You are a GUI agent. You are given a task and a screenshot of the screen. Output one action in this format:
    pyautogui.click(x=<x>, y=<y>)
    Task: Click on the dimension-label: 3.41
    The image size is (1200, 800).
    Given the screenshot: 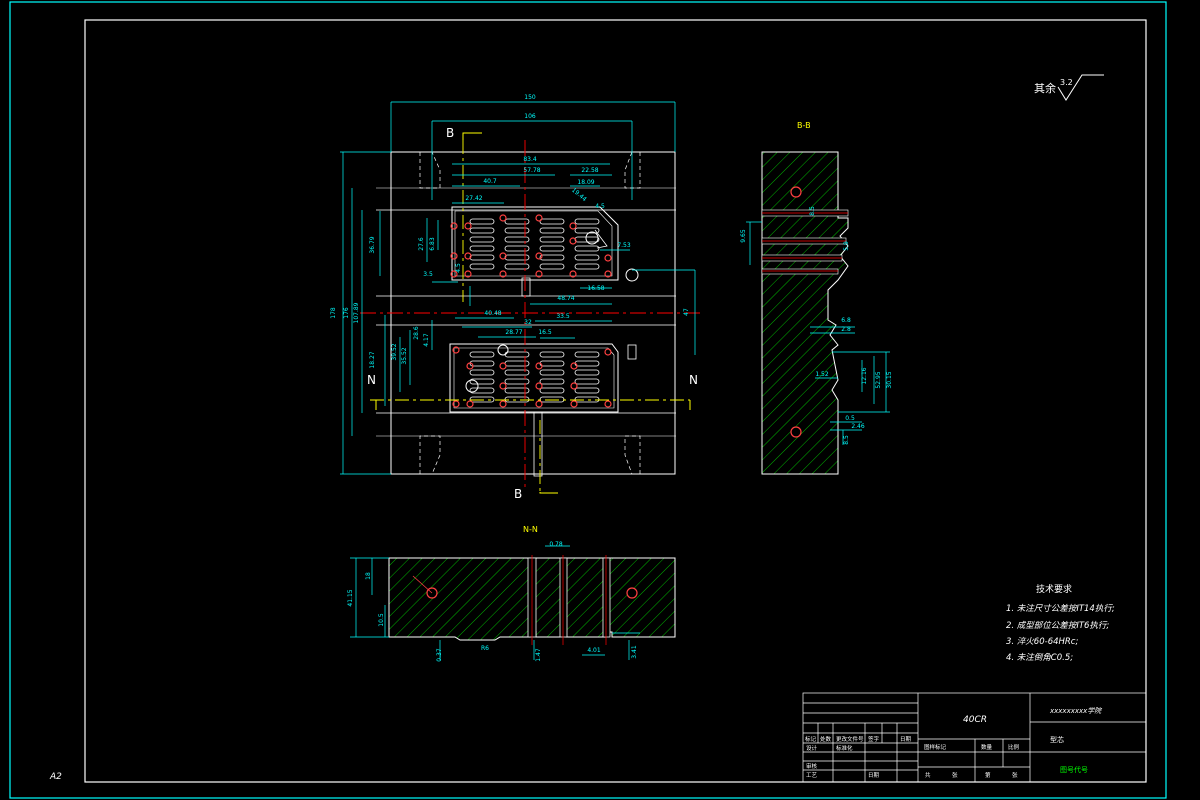 What is the action you would take?
    pyautogui.click(x=634, y=652)
    